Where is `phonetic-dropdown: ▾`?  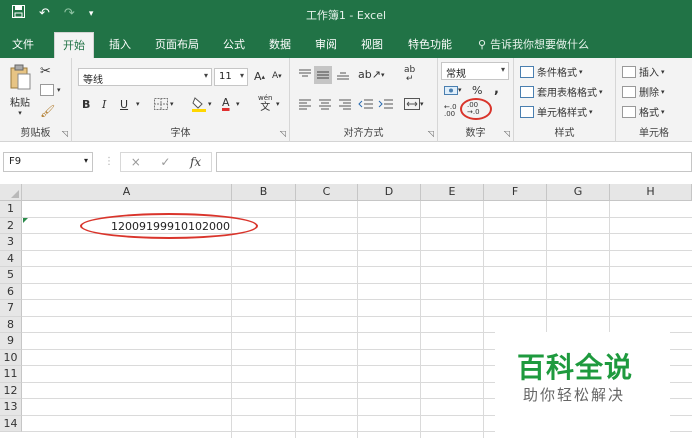 phonetic-dropdown: ▾ is located at coordinates (278, 104).